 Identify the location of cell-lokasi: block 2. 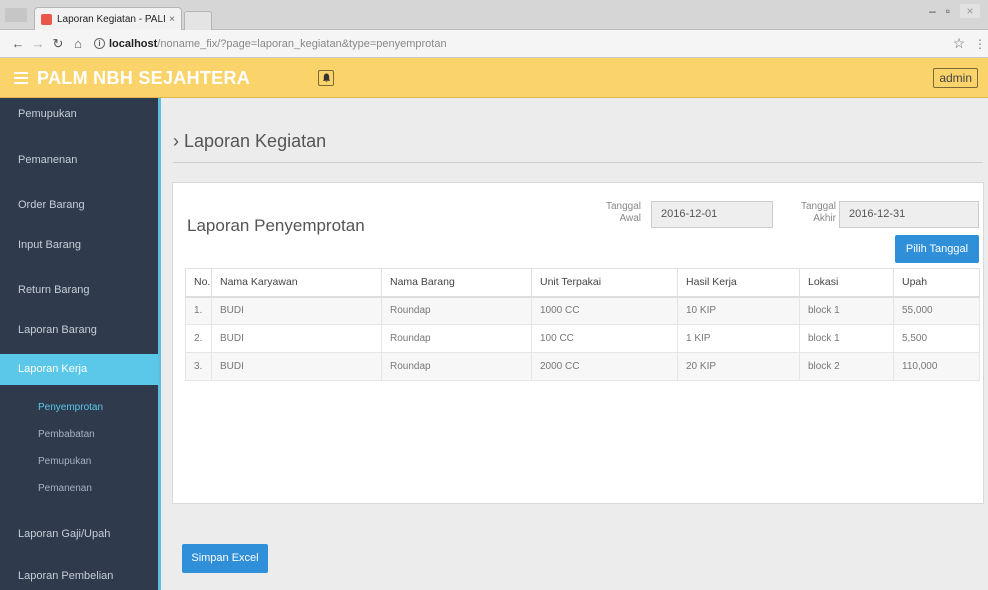
(846, 366).